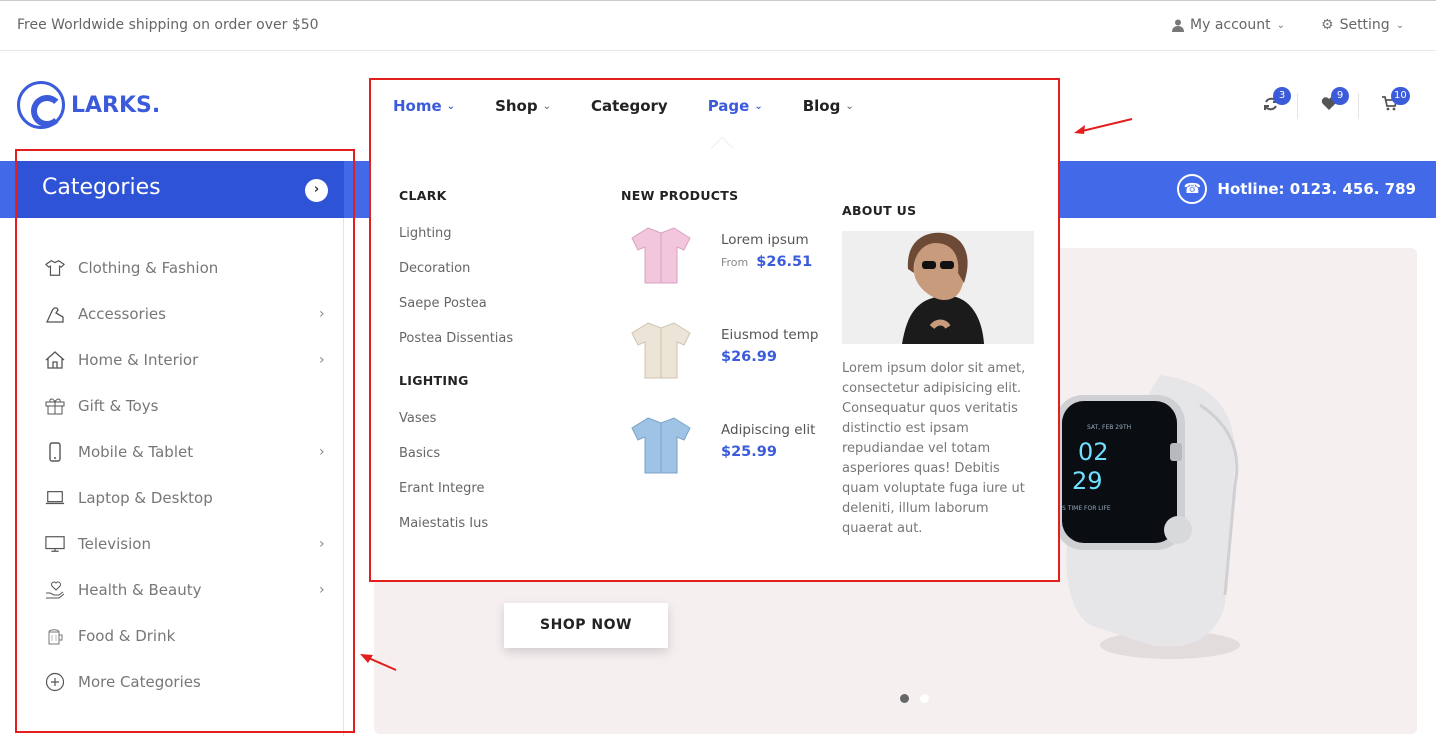 The width and height of the screenshot is (1436, 756). Describe the element at coordinates (55, 360) in the screenshot. I see `house-icon` at that location.